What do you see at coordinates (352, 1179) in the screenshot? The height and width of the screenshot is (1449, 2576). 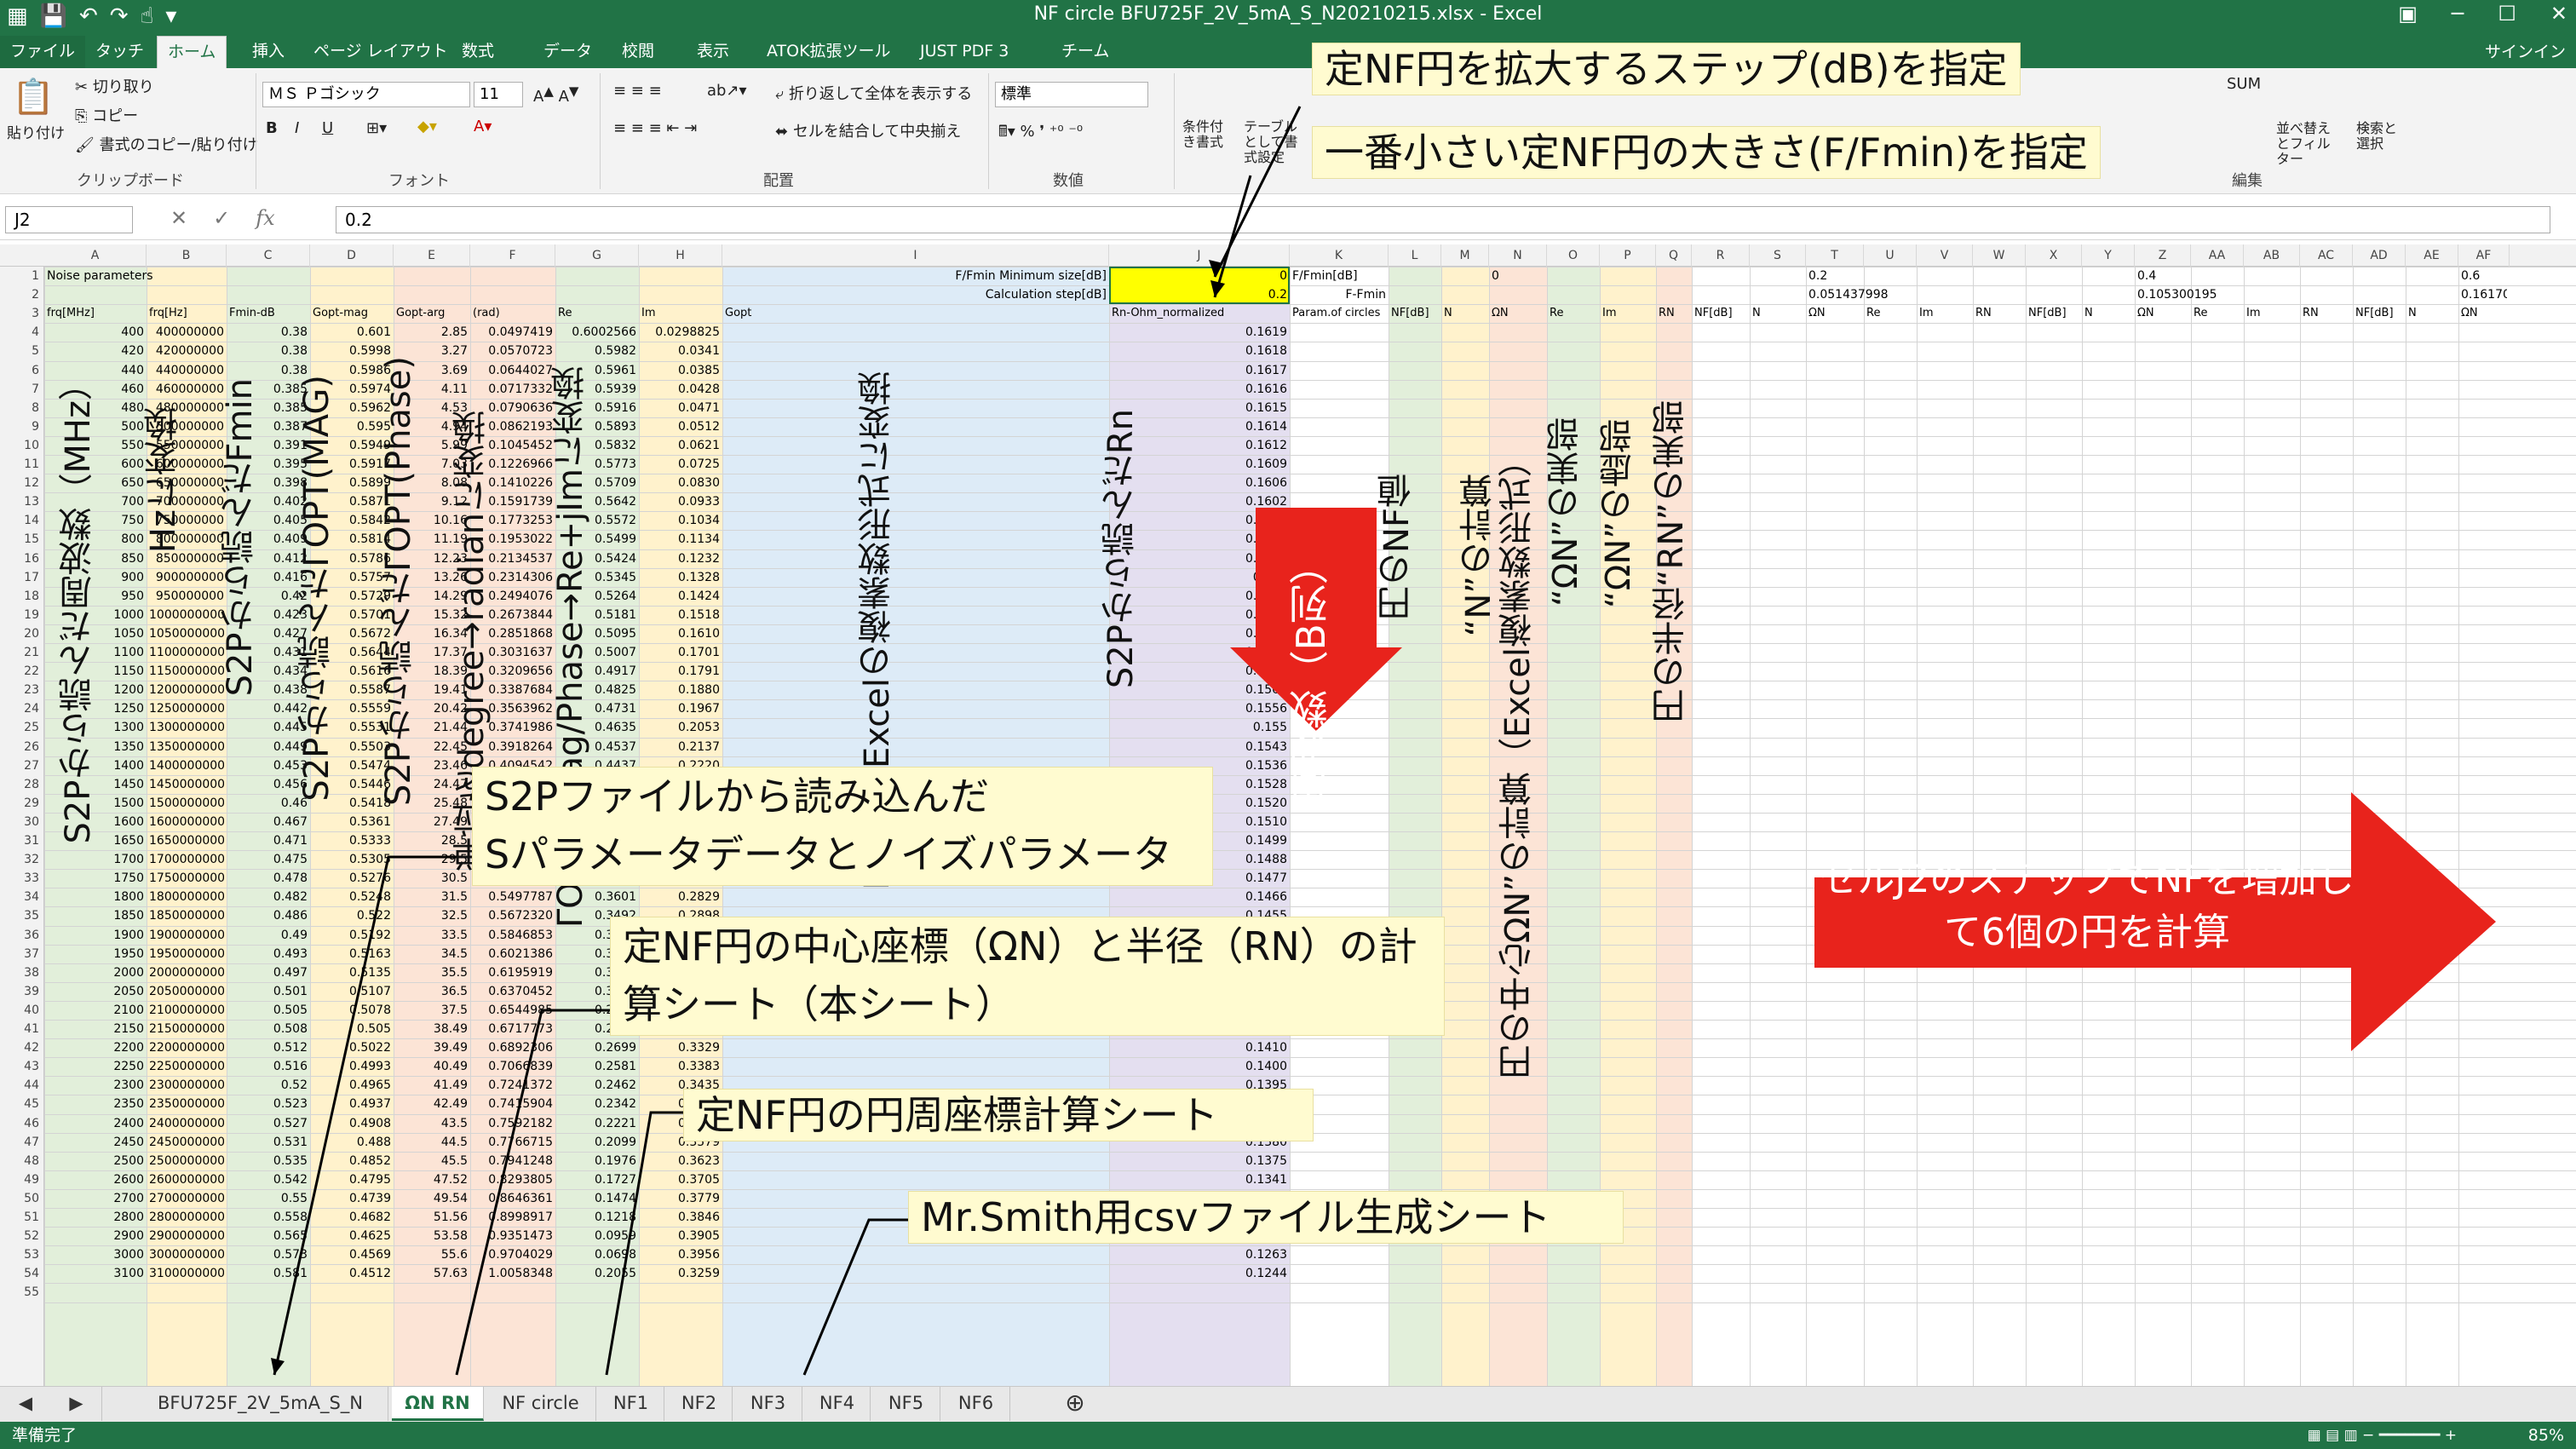 I see `cell: 0.4795` at bounding box center [352, 1179].